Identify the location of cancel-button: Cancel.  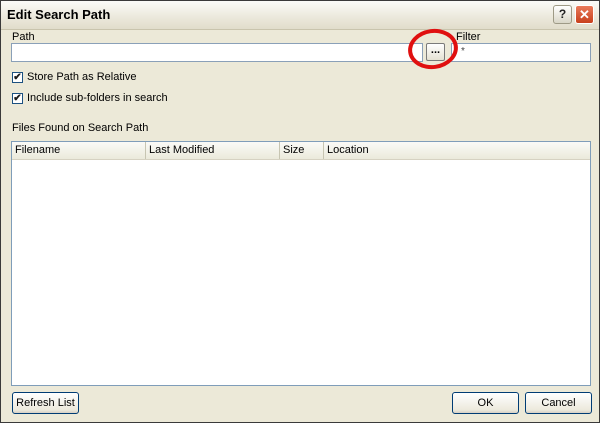
(558, 403).